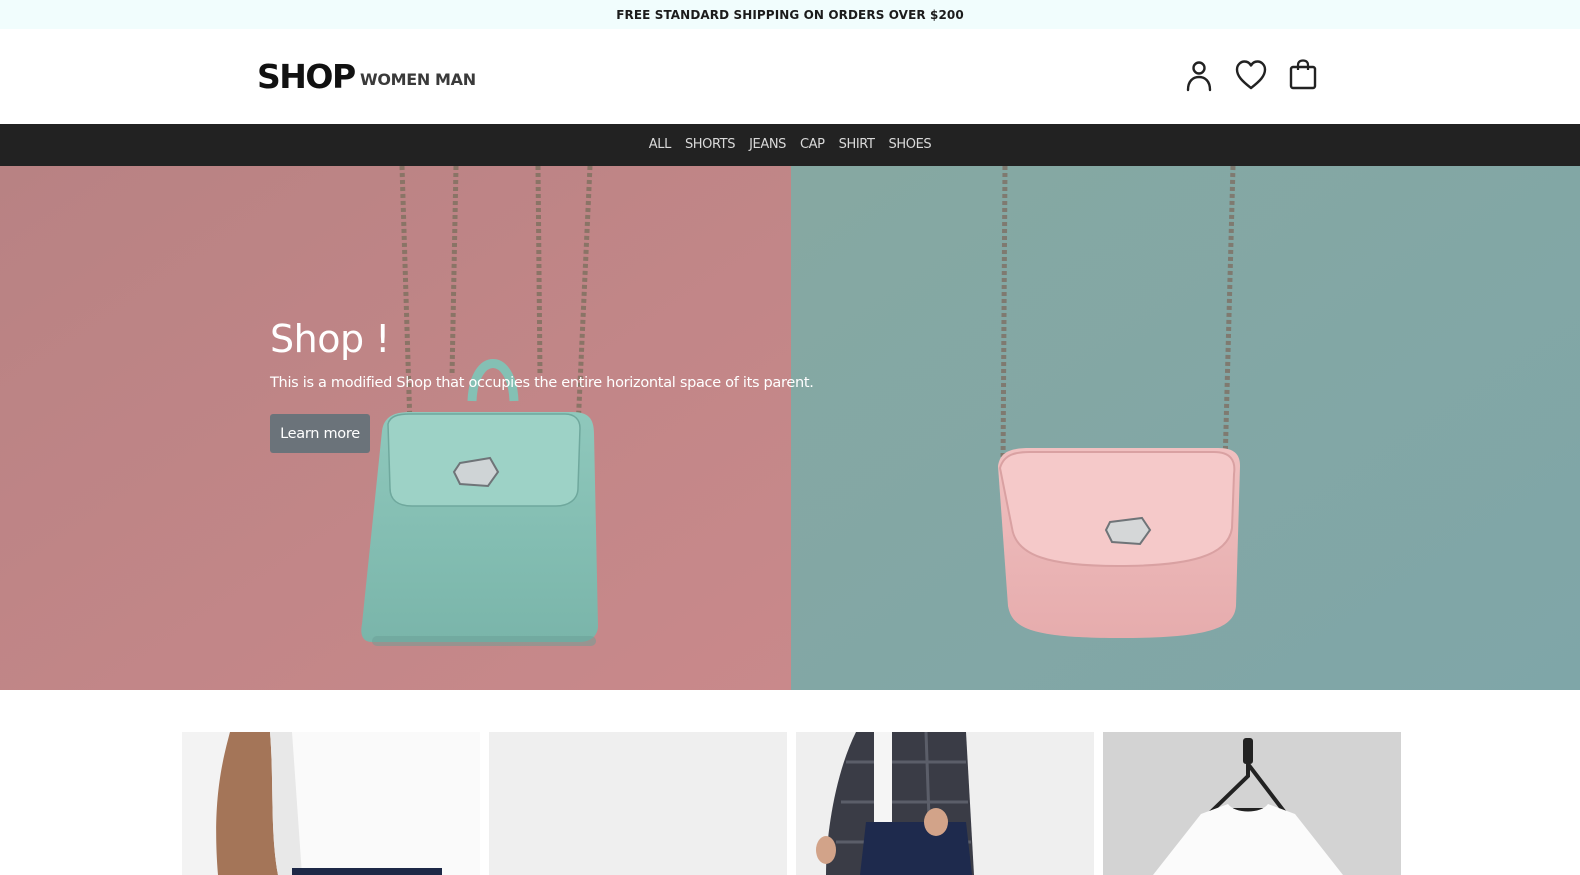 This screenshot has height=875, width=1580. What do you see at coordinates (306, 77) in the screenshot?
I see `logo: SHOP` at bounding box center [306, 77].